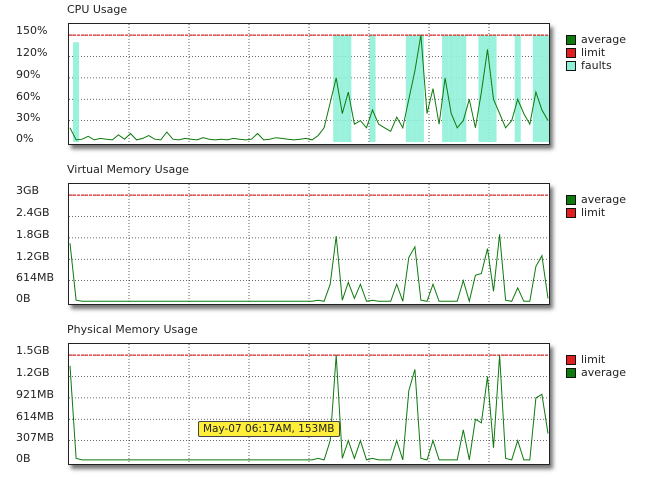  What do you see at coordinates (28, 96) in the screenshot?
I see `cpu-ytick-3: 60%` at bounding box center [28, 96].